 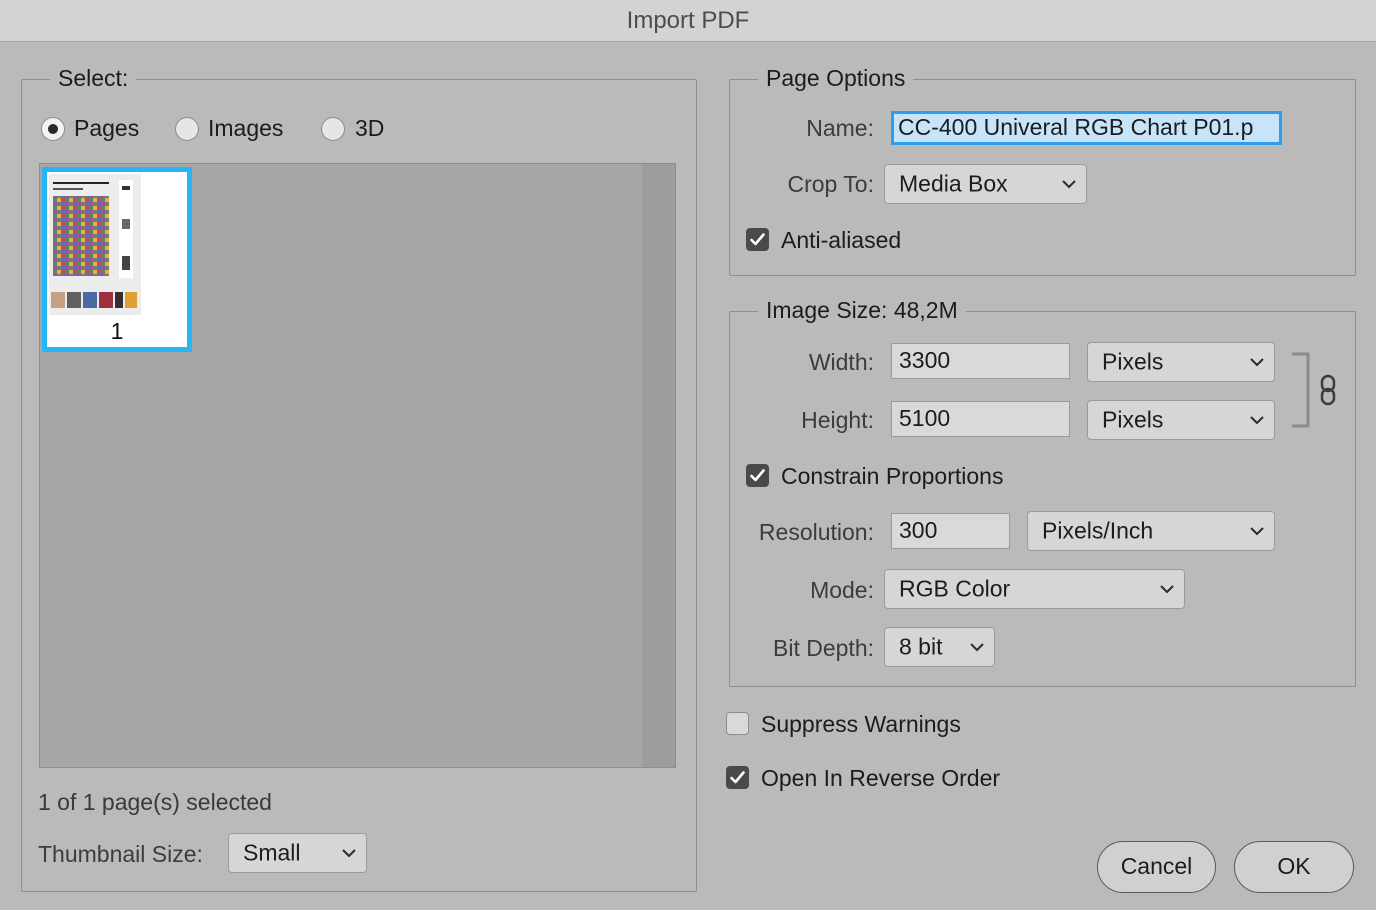 What do you see at coordinates (880, 778) in the screenshot?
I see `reverse-order-label: Open In Reverse Order` at bounding box center [880, 778].